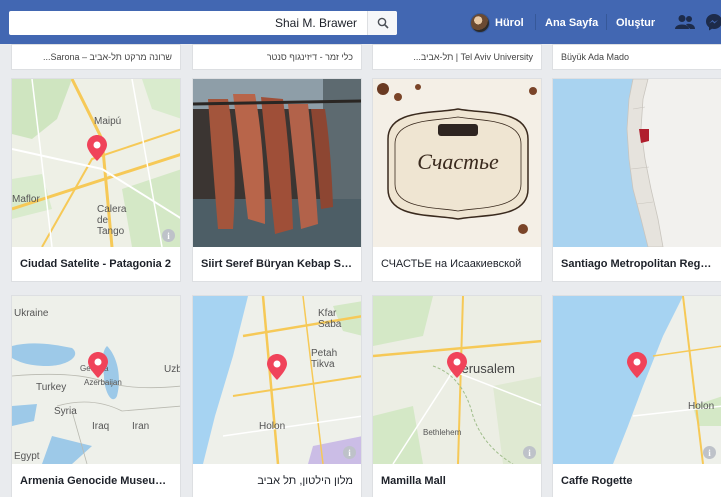 This screenshot has width=721, height=497. I want to click on map-label: Bethlehem, so click(442, 432).